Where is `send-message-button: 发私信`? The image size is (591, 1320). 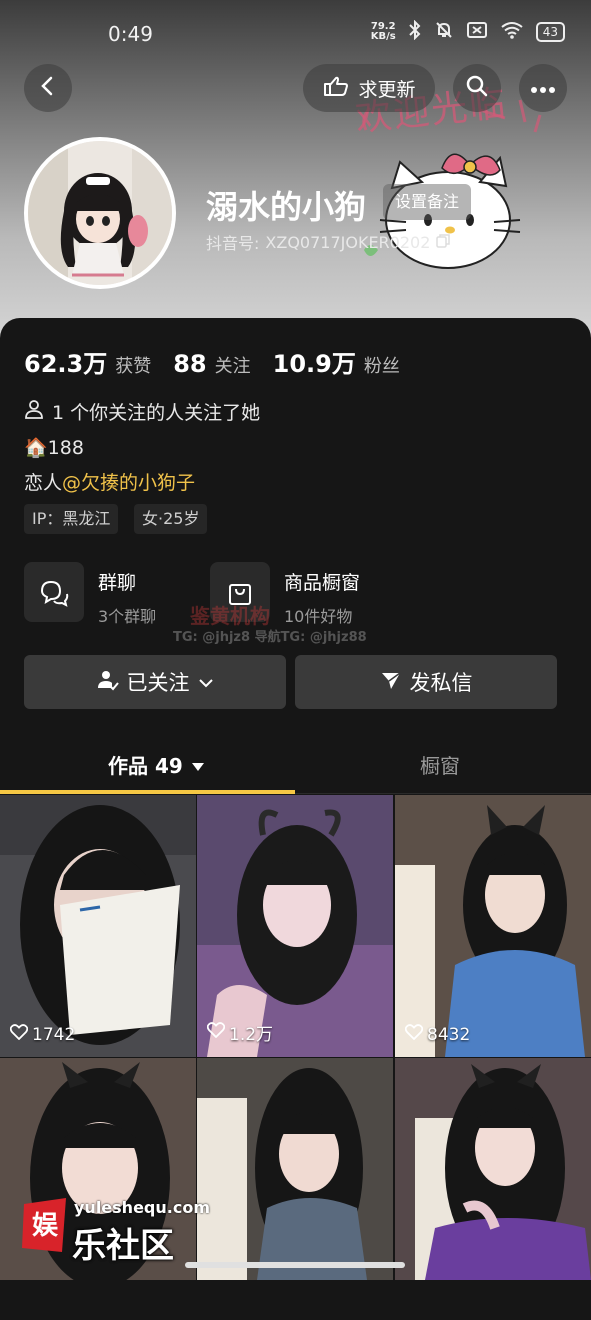
send-message-button: 发私信 is located at coordinates (426, 682).